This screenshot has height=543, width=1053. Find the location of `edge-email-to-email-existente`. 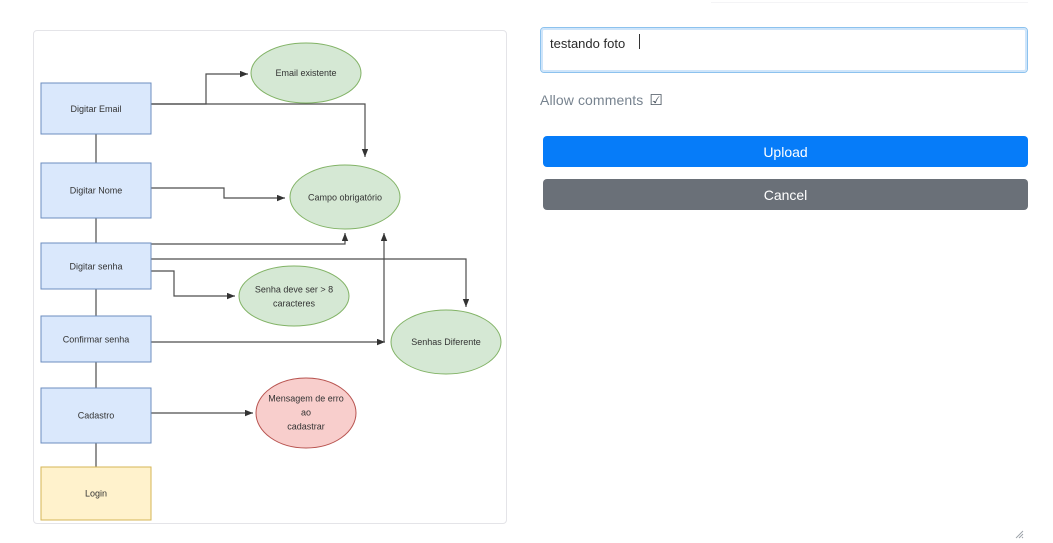

edge-email-to-email-existente is located at coordinates (199, 87).